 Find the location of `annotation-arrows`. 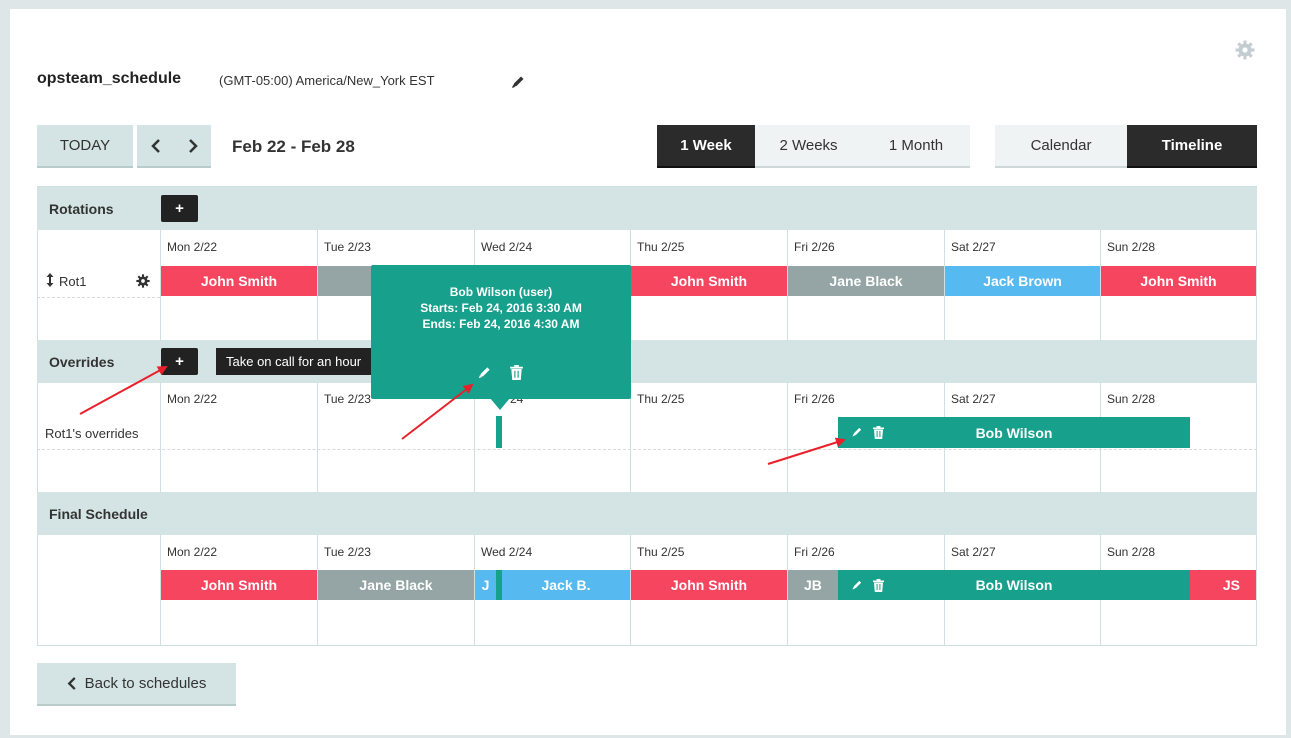

annotation-arrows is located at coordinates (462, 415).